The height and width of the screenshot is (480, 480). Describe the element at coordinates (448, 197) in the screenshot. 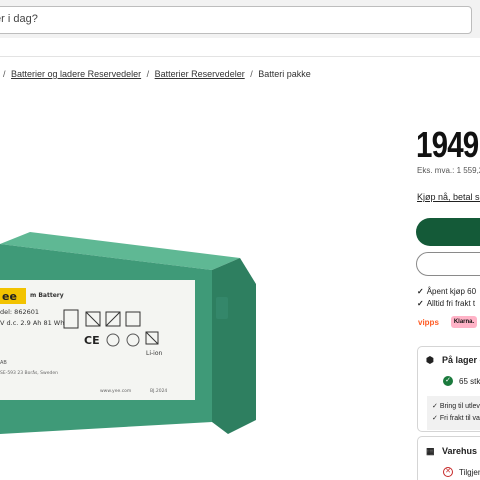

I see `finance-link: Kjøp nå, betal se` at that location.